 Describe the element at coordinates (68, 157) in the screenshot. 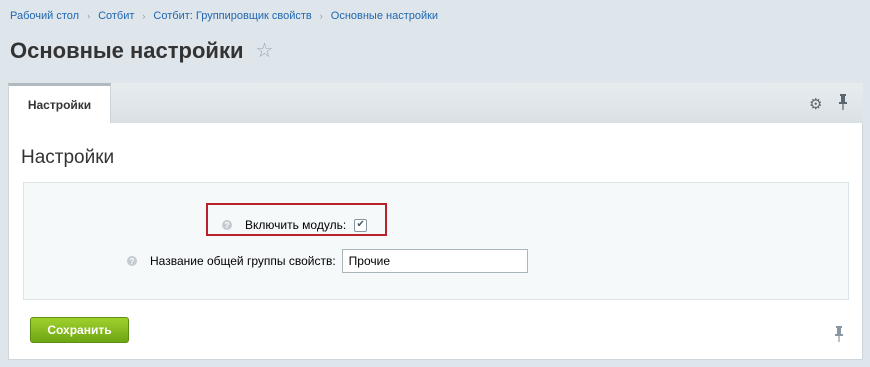

I see `section-title: Настройки` at that location.